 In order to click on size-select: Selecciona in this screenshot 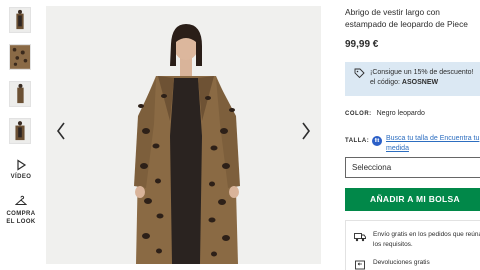, I will do `click(412, 167)`.